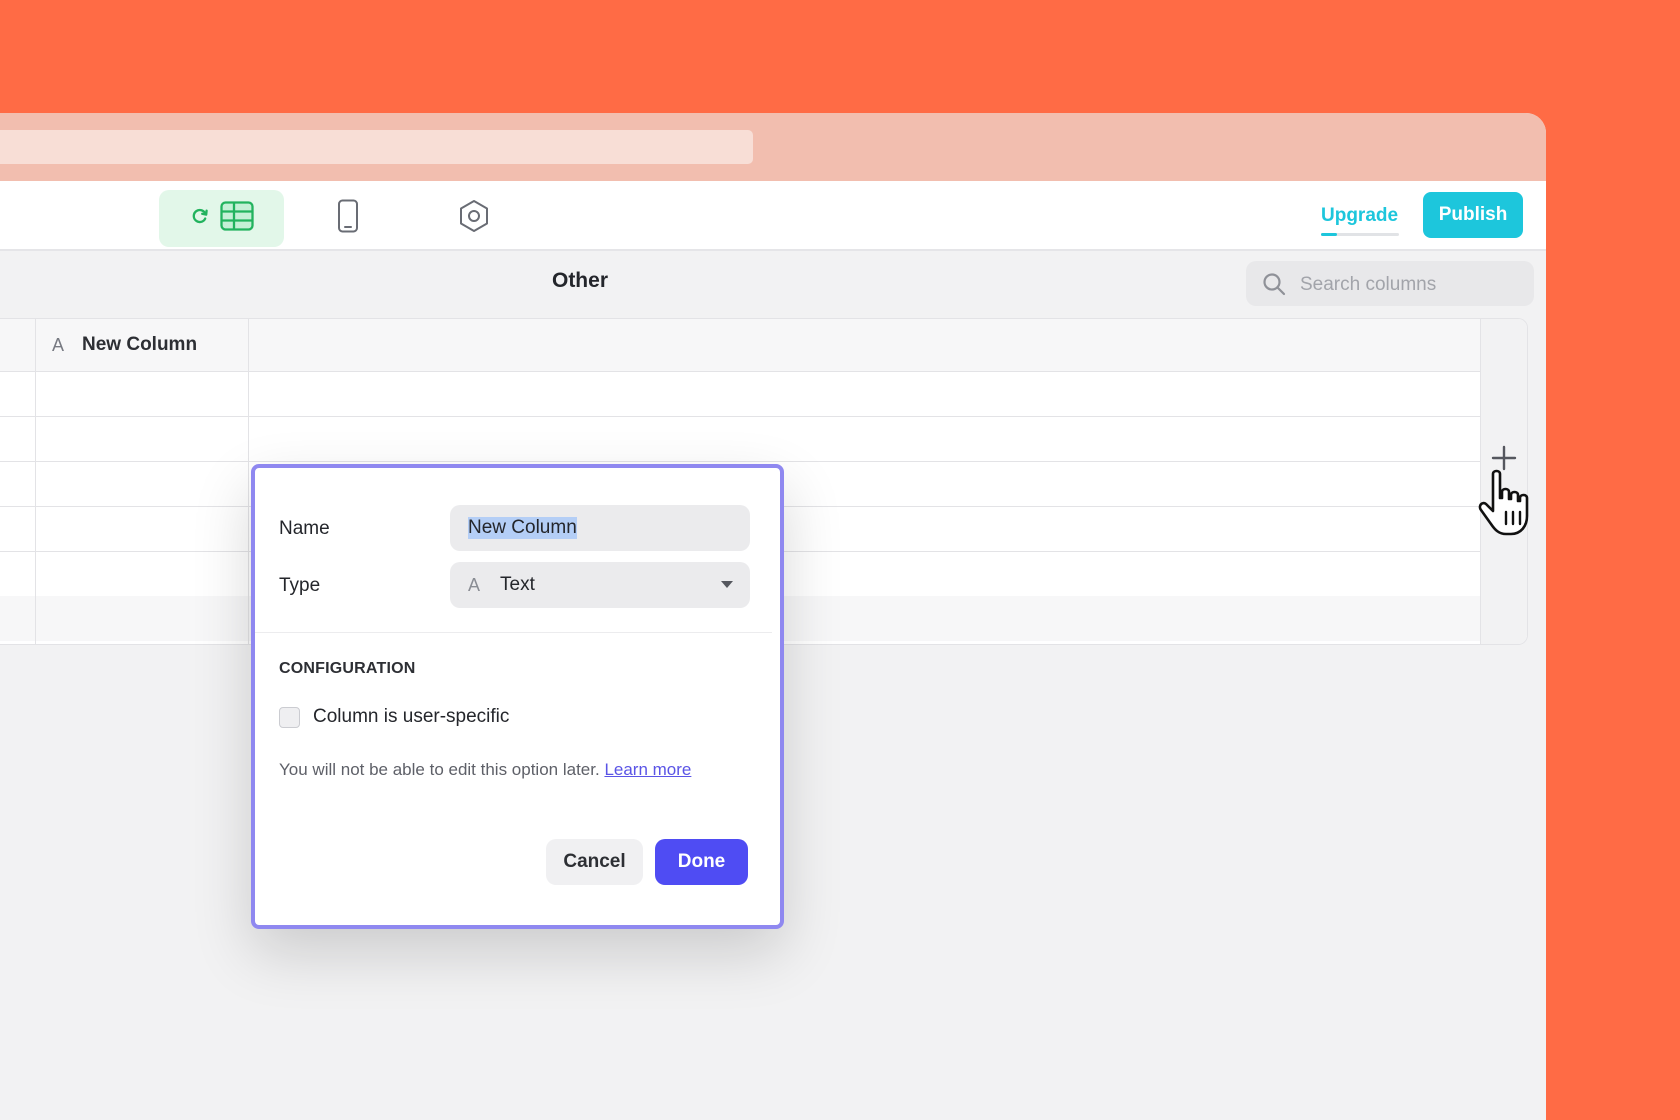 The image size is (1680, 1120). I want to click on cancel-button: Cancel, so click(594, 862).